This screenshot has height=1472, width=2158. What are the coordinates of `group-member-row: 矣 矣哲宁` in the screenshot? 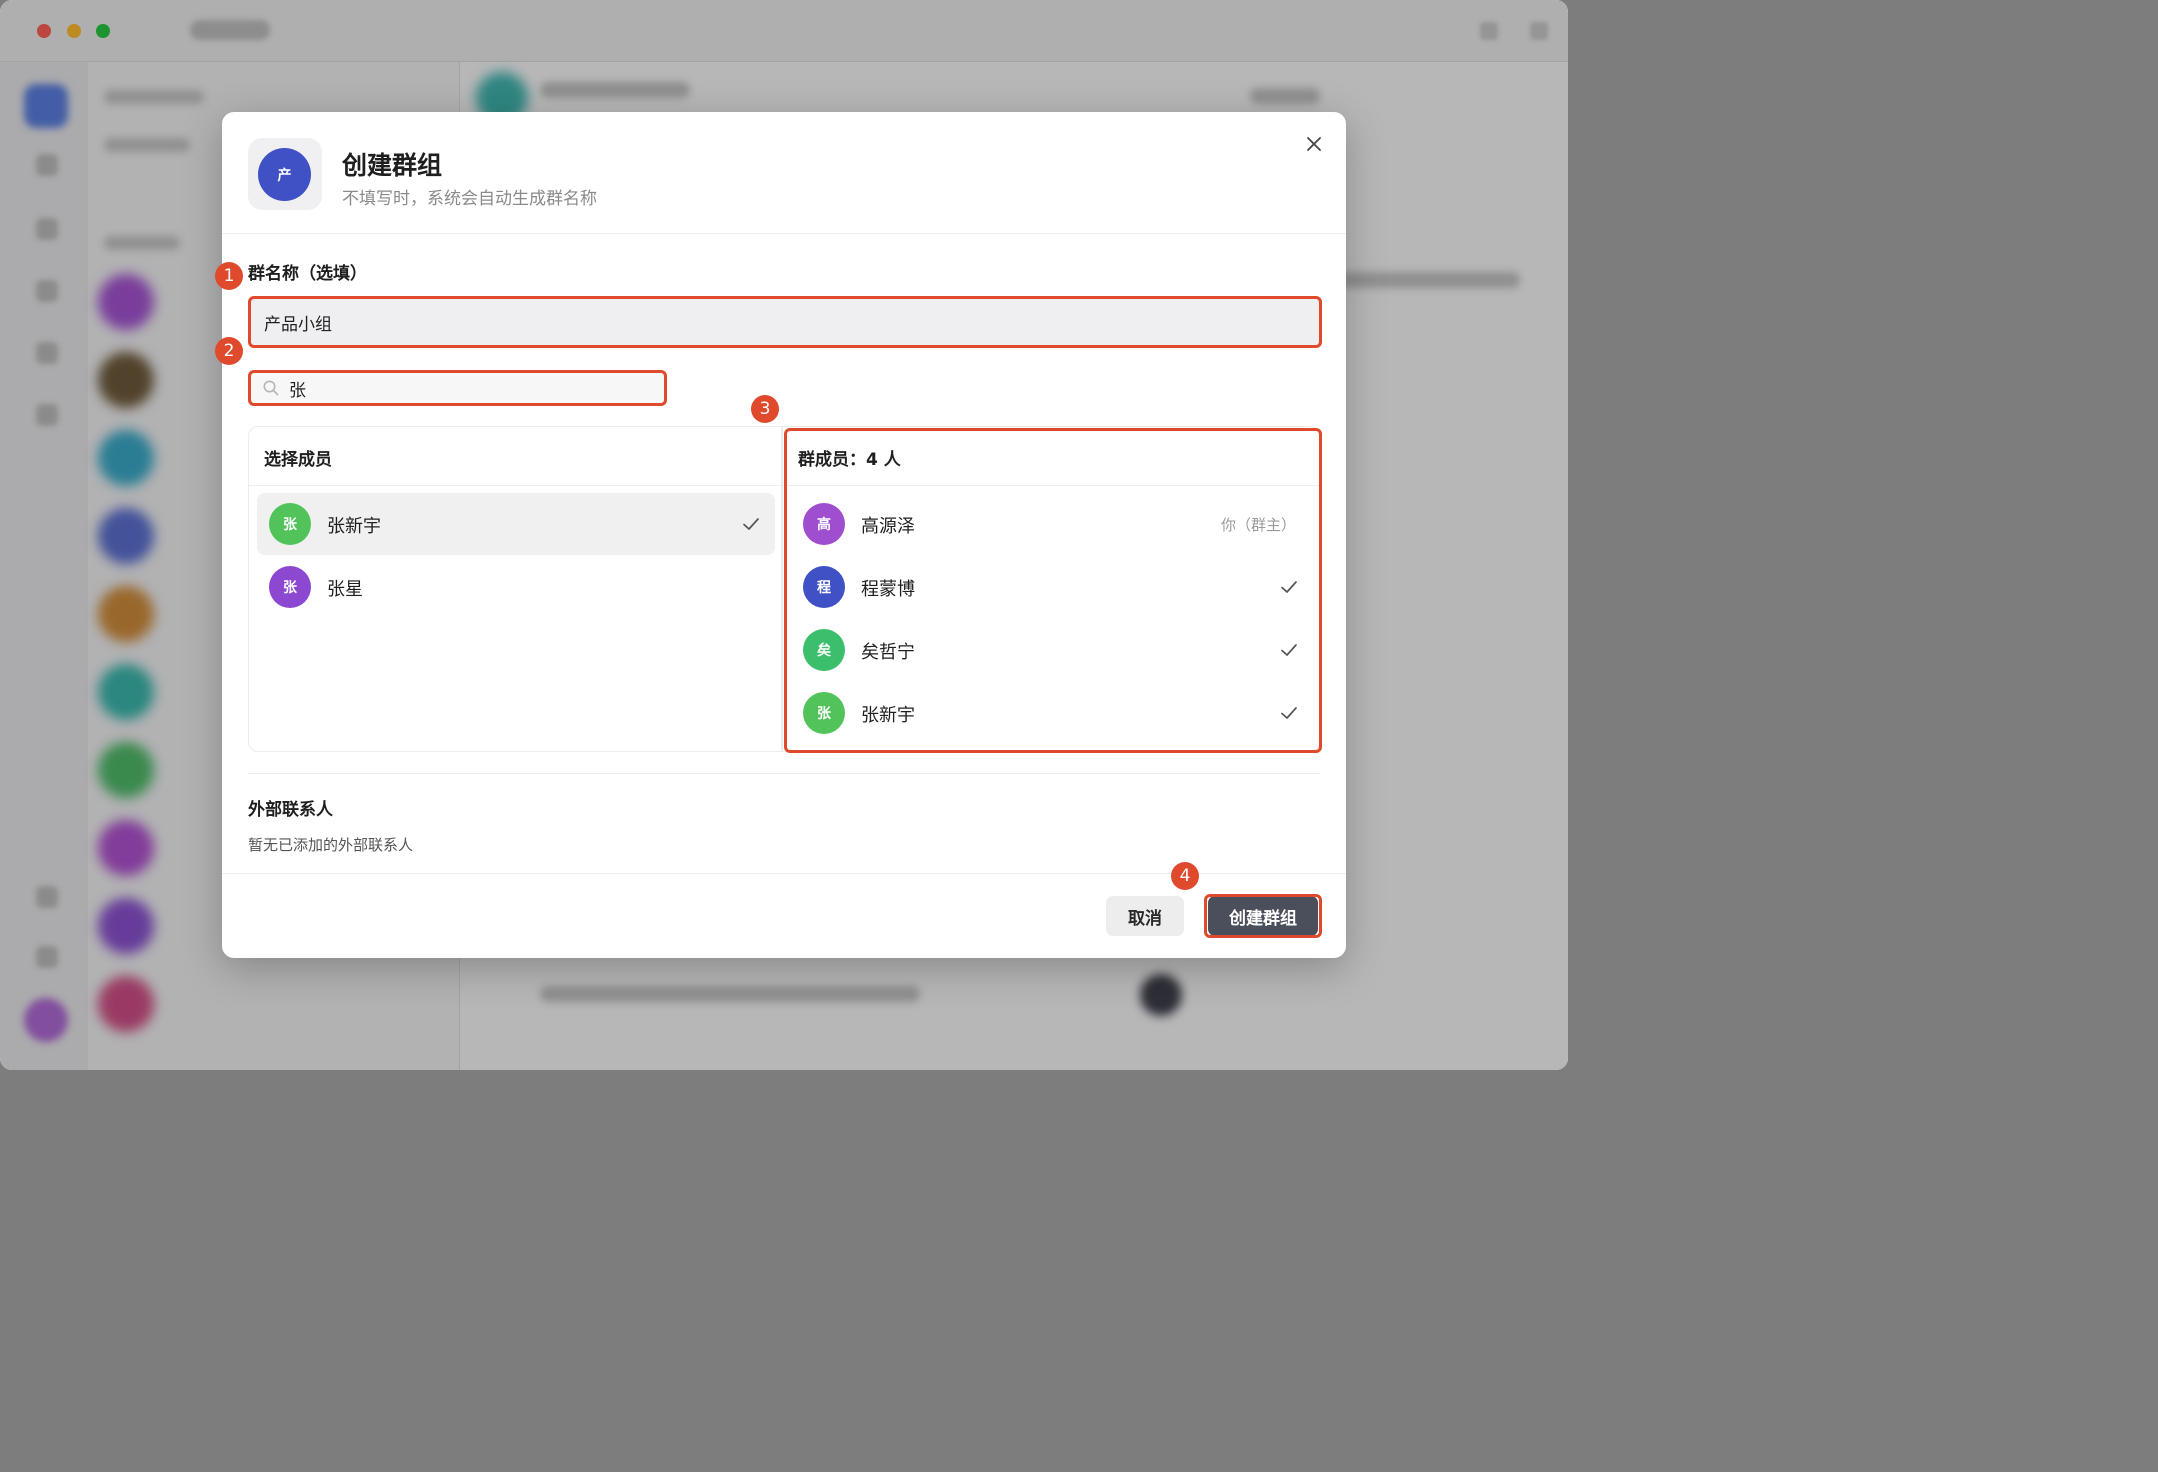 It's located at (1052, 650).